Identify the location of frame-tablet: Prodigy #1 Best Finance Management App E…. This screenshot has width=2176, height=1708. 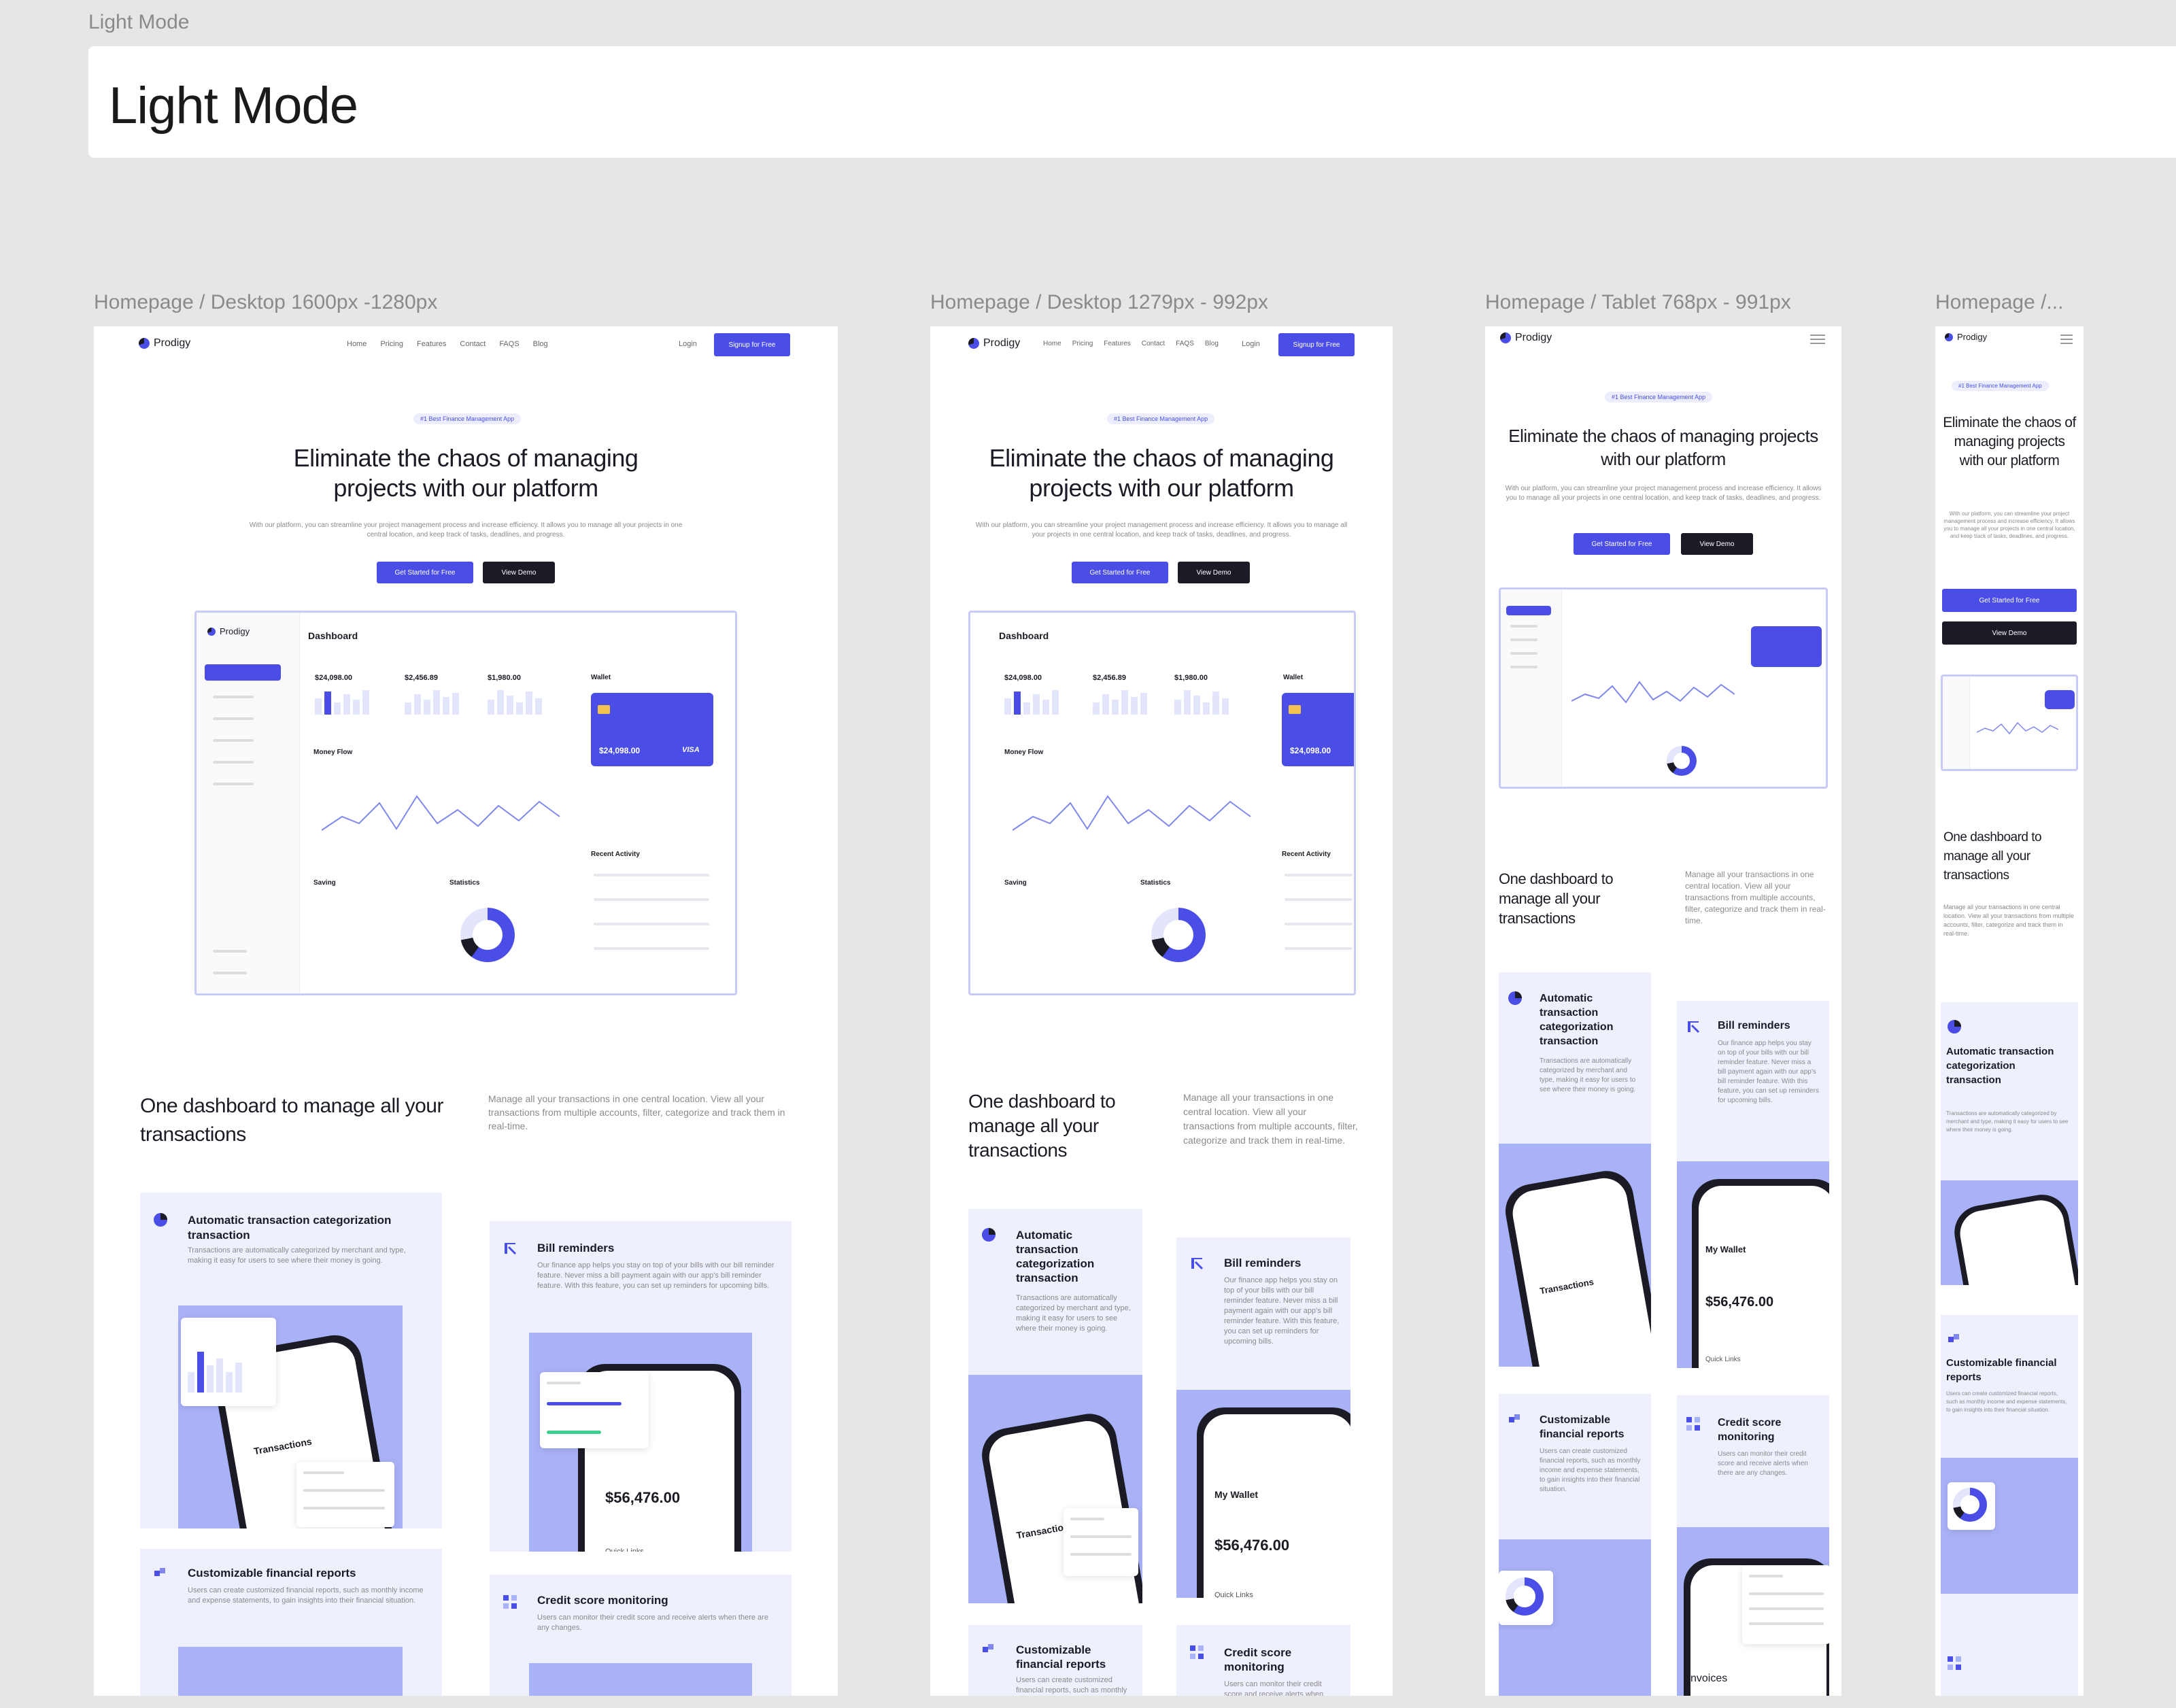
(1663, 1011).